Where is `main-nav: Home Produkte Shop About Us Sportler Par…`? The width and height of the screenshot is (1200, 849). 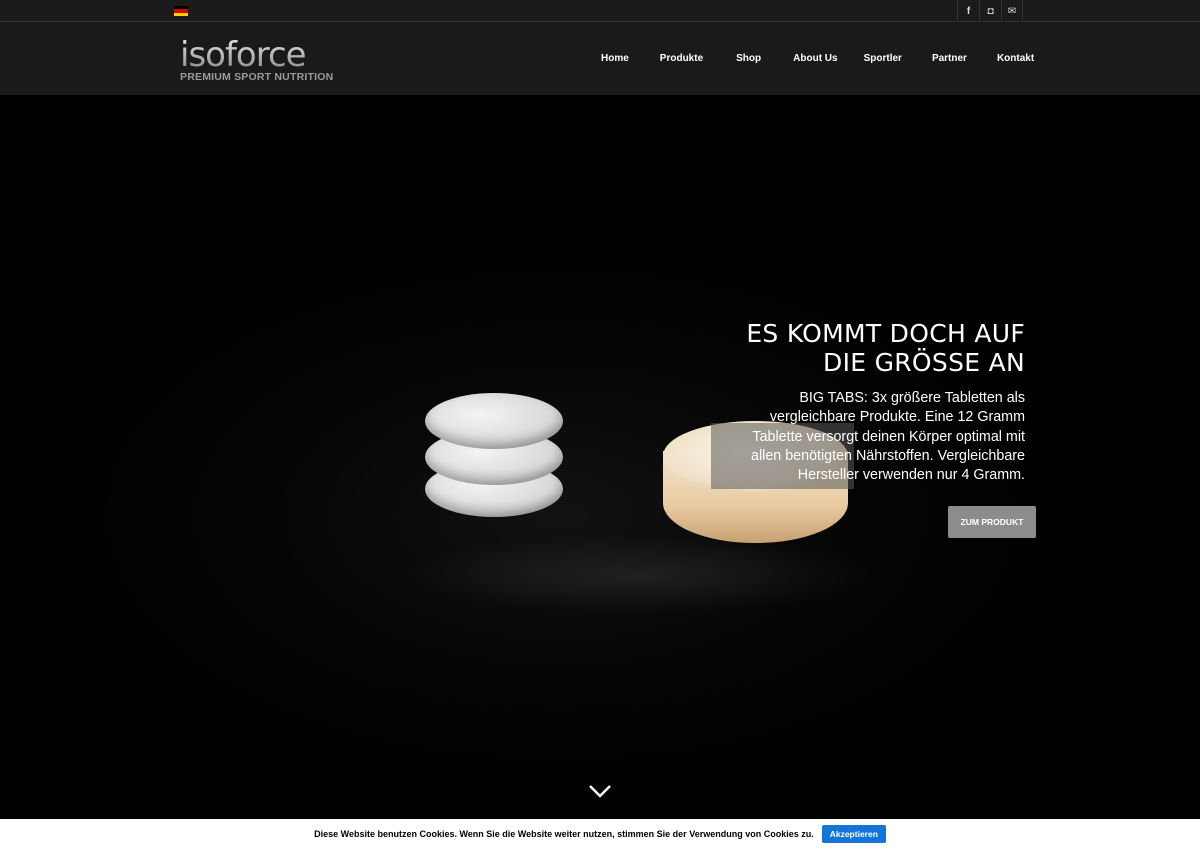 main-nav: Home Produkte Shop About Us Sportler Par… is located at coordinates (810, 58).